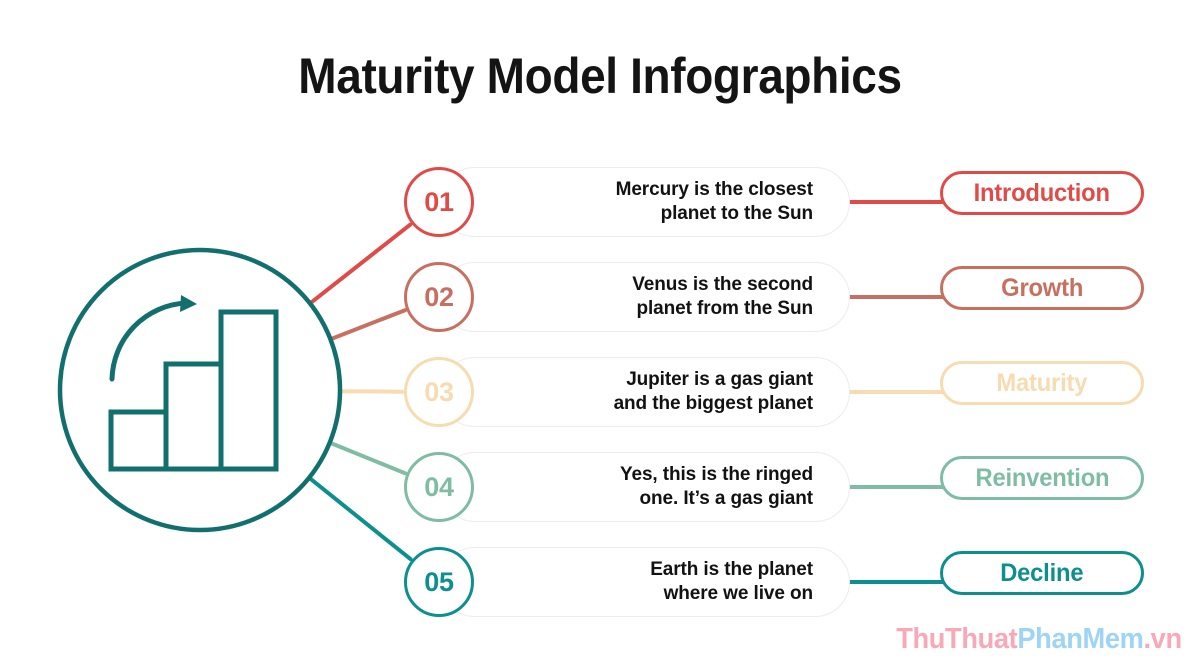  I want to click on stage-label-pill: Maturity, so click(1042, 383).